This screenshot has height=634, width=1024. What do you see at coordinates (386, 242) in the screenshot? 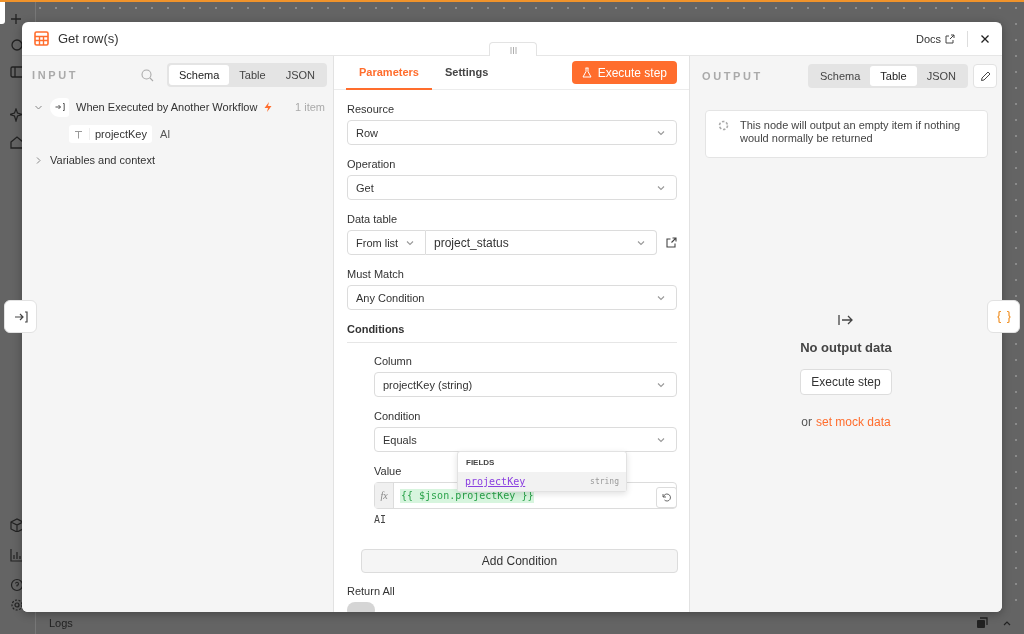
I see `mode-select: From list` at bounding box center [386, 242].